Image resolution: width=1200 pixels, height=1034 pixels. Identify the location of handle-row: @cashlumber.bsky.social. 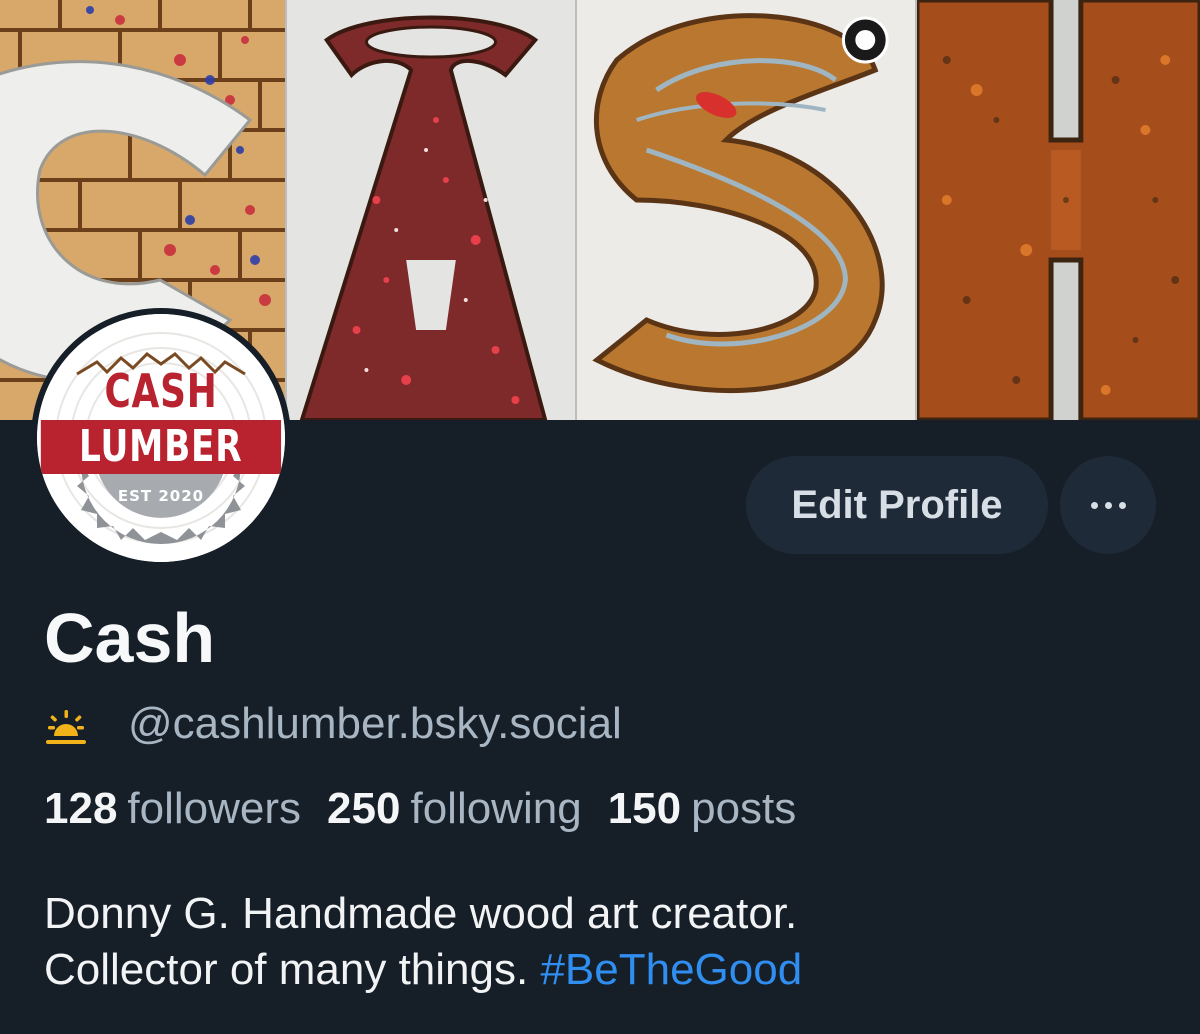
(333, 724).